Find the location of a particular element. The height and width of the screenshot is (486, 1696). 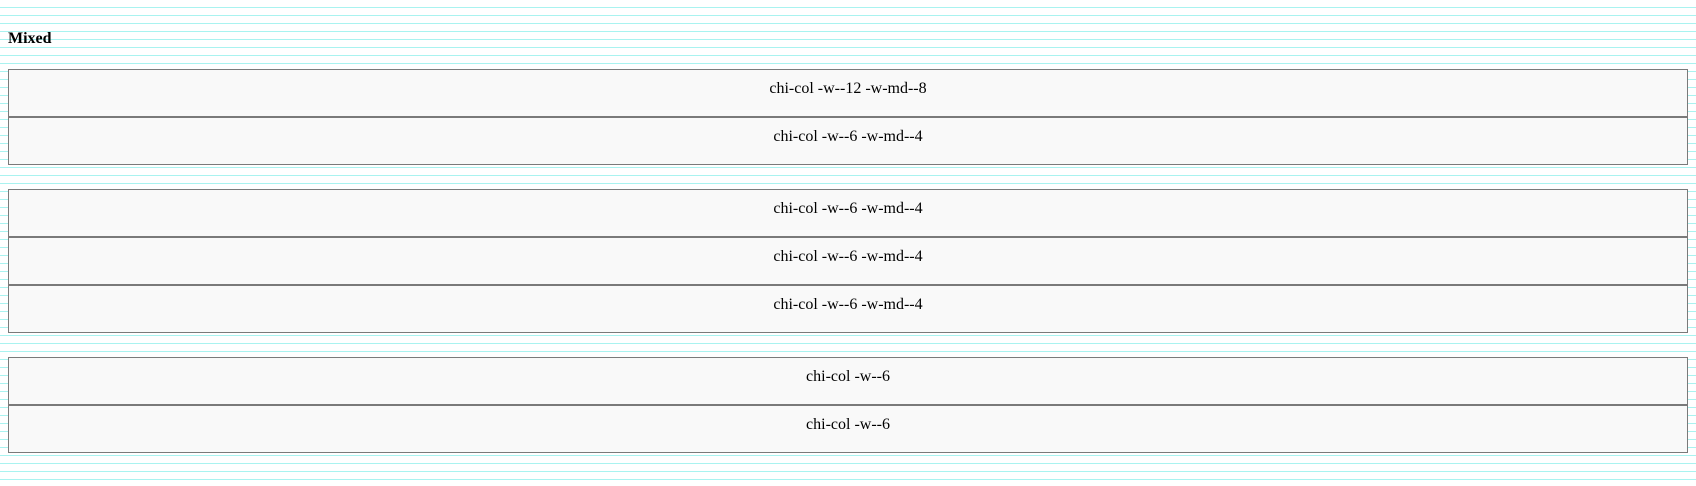

page-title: Mixed is located at coordinates (30, 38).